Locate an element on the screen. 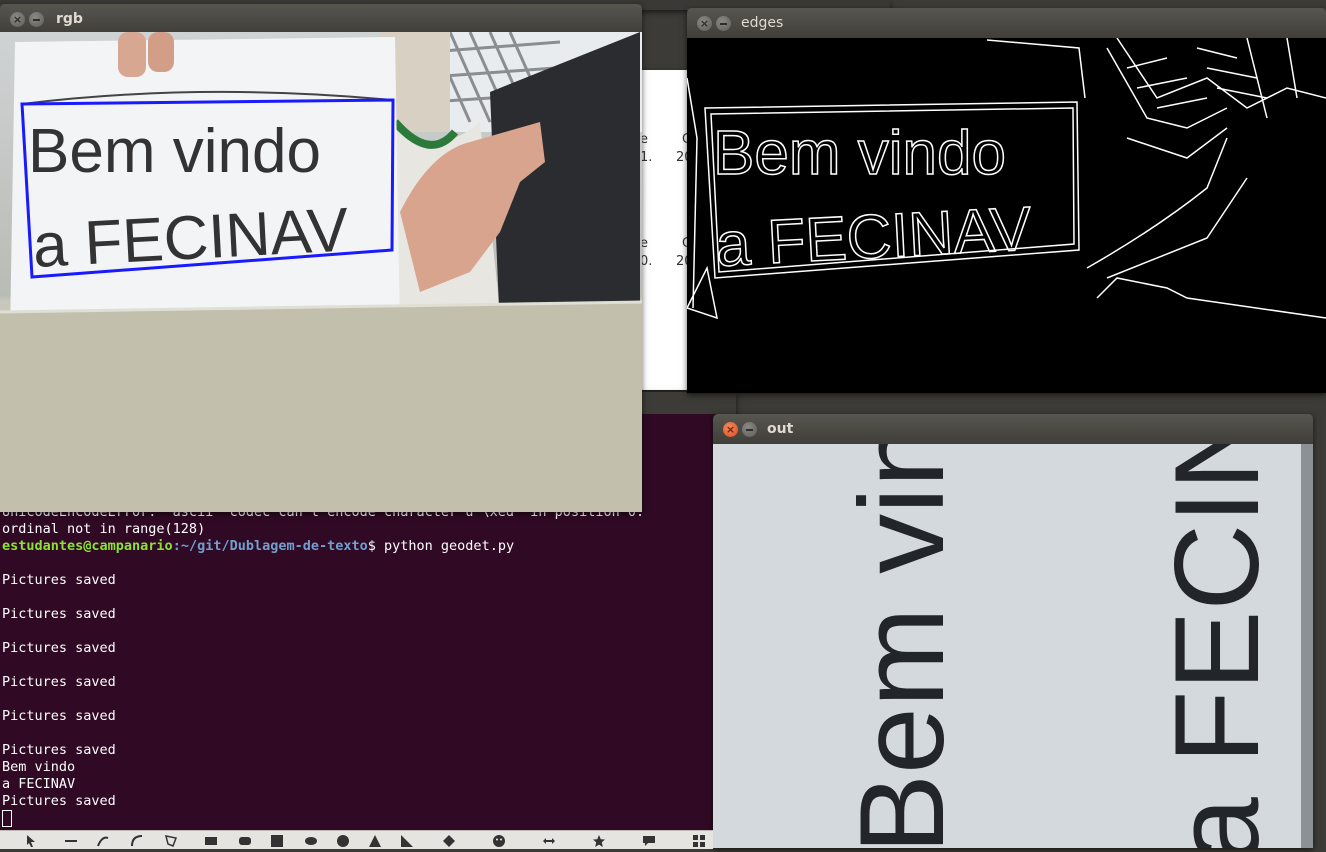  line-icon is located at coordinates (71, 840).